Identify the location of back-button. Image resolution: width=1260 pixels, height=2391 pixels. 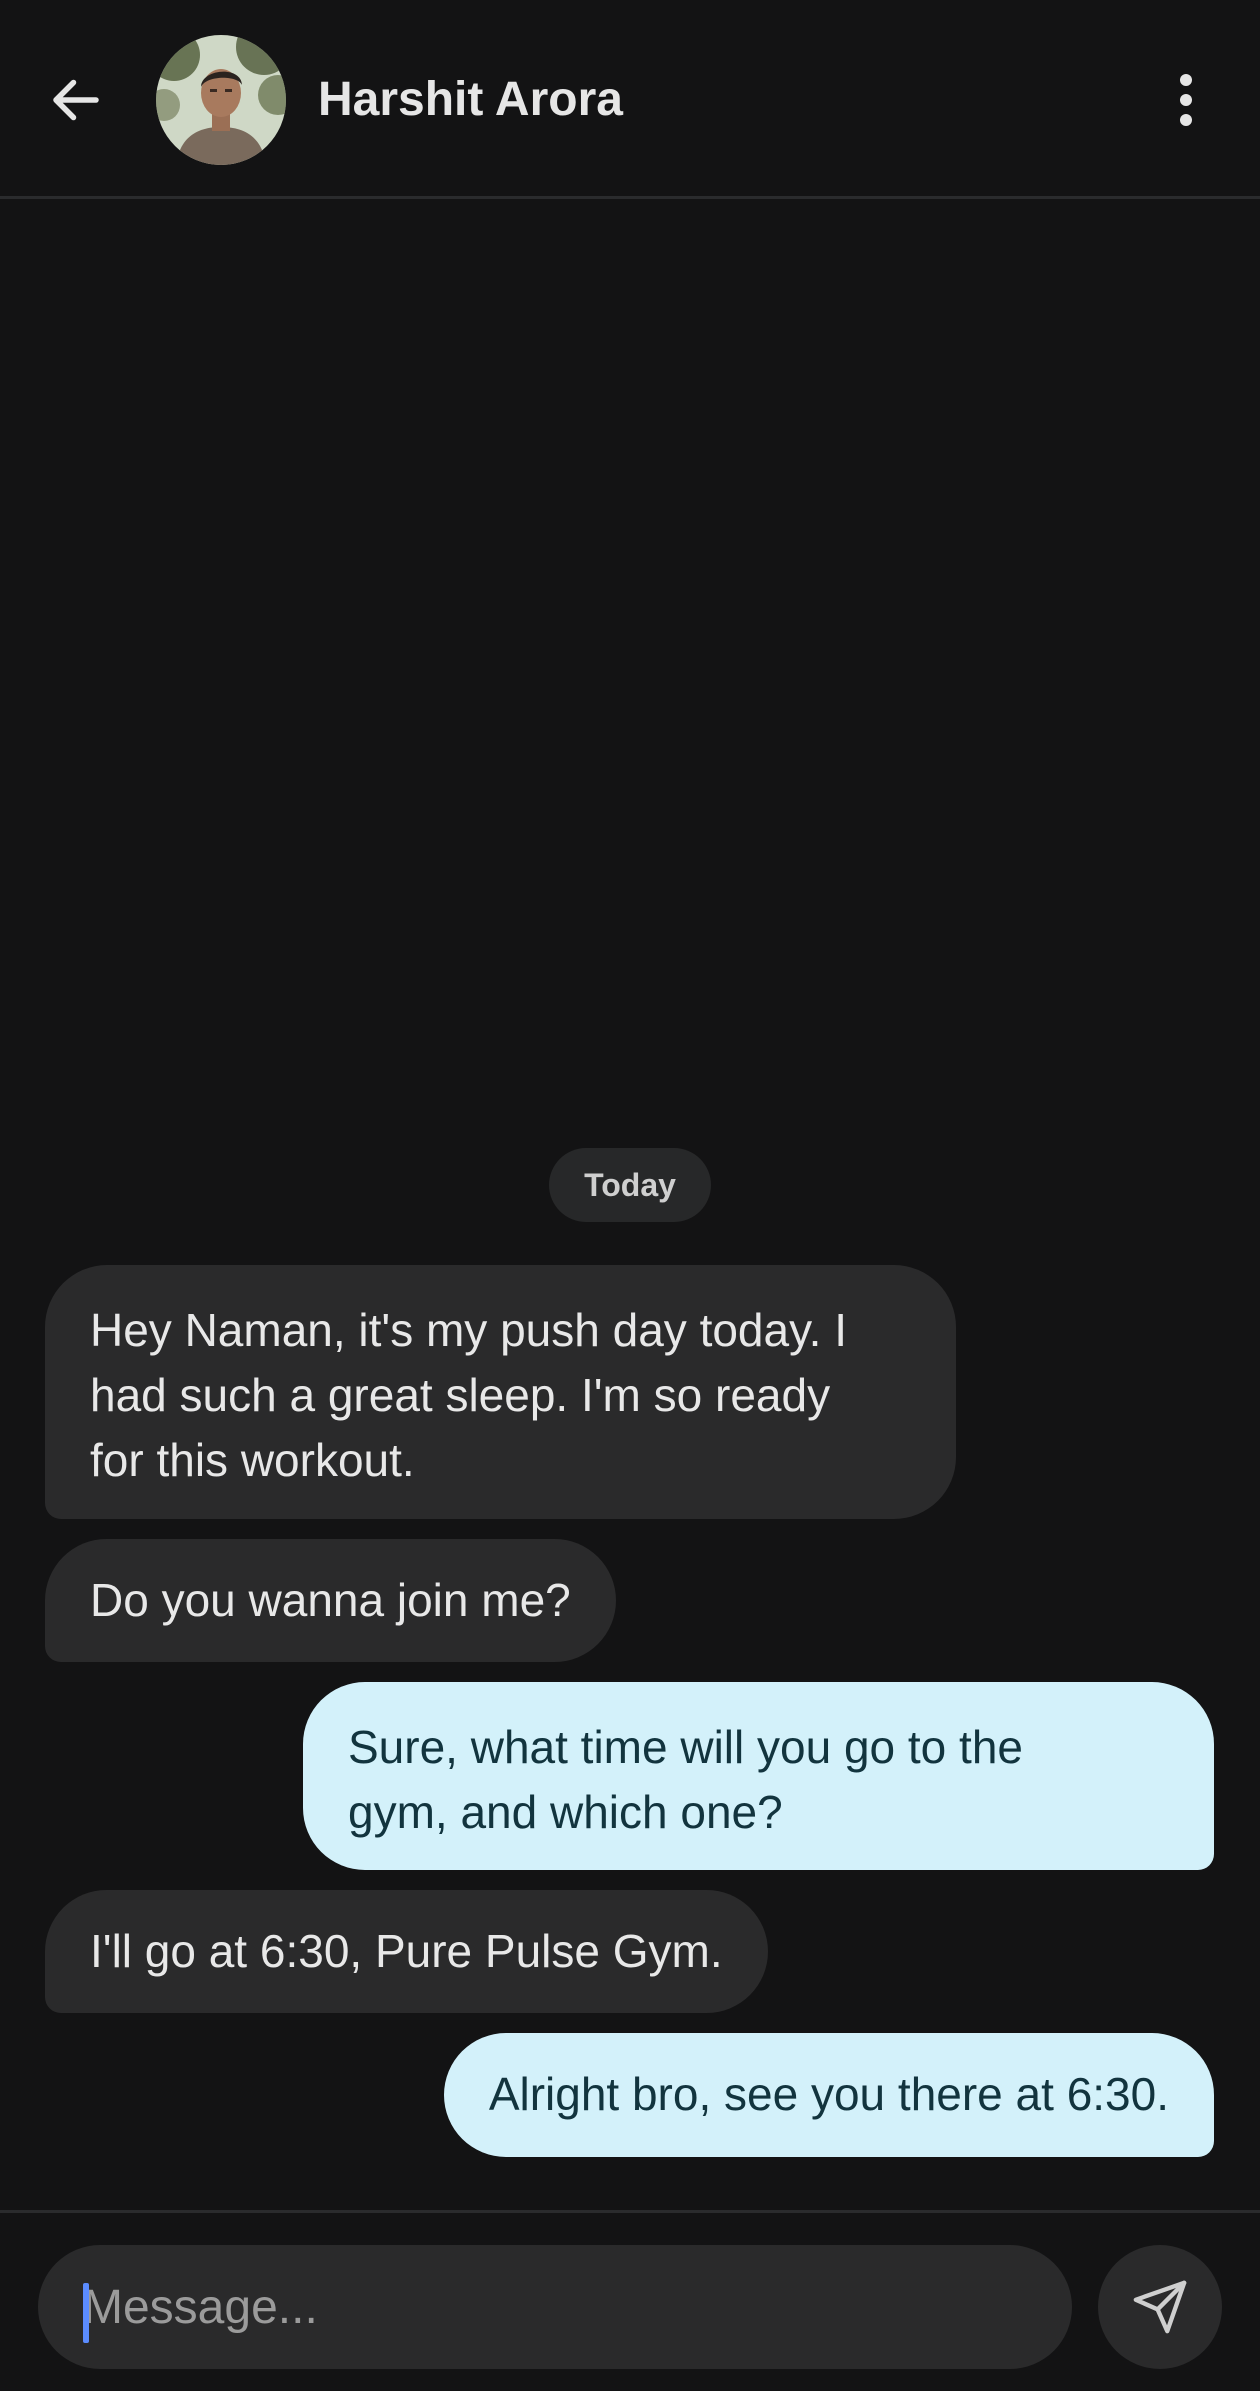
(76, 100).